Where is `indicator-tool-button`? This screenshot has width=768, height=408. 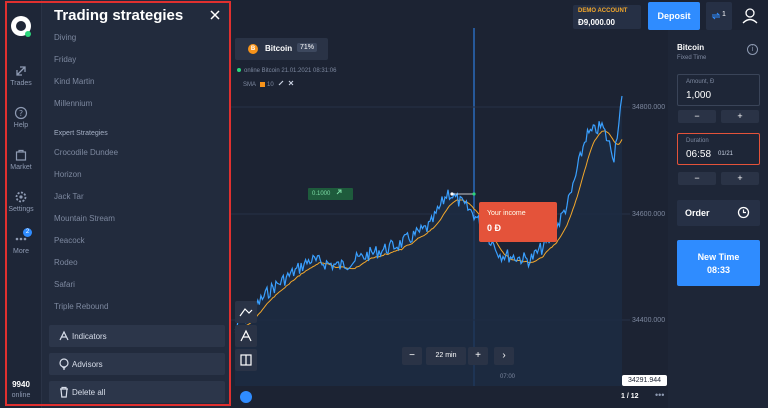
indicator-tool-button is located at coordinates (246, 336).